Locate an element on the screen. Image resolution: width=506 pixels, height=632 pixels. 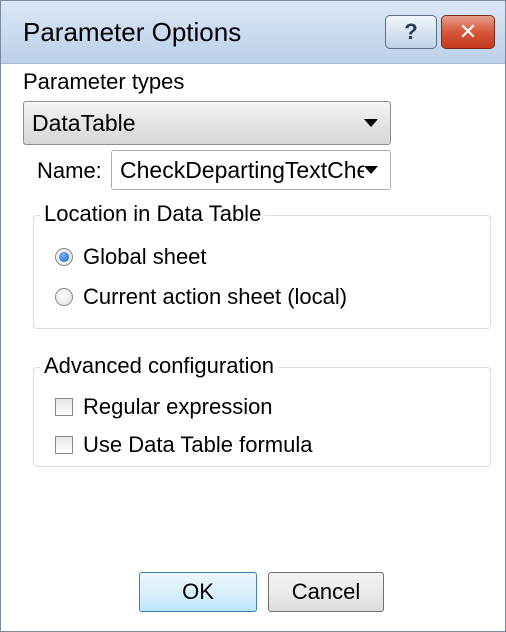
radio-button-checked is located at coordinates (64, 257).